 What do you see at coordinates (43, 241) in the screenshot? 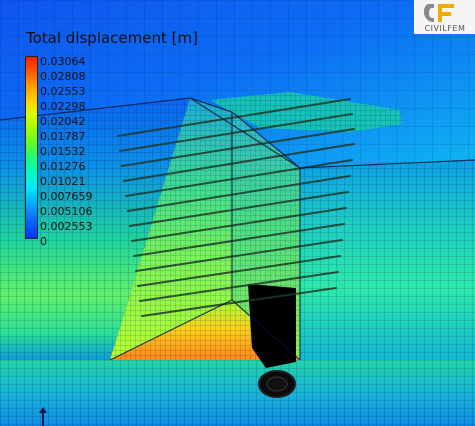
I see `legend-value: 0` at bounding box center [43, 241].